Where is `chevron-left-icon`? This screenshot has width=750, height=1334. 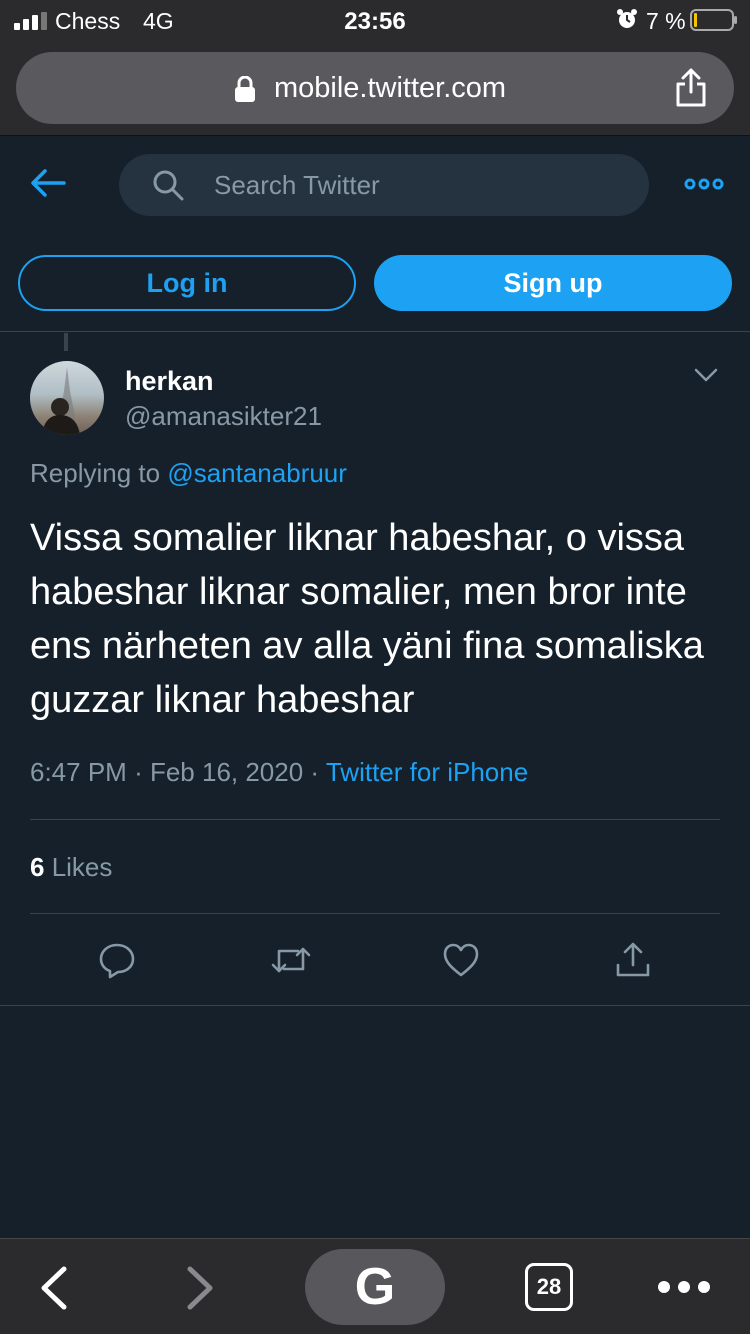
chevron-left-icon is located at coordinates (53, 1288).